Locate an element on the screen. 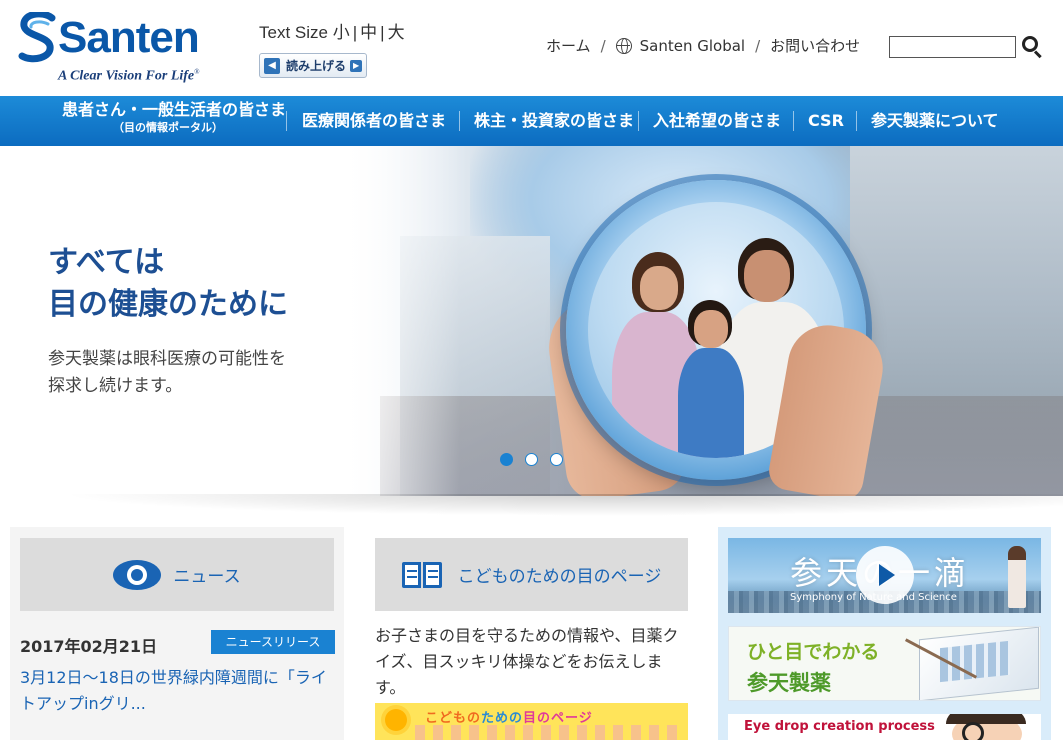  speaker-icon: ◀ is located at coordinates (272, 65).